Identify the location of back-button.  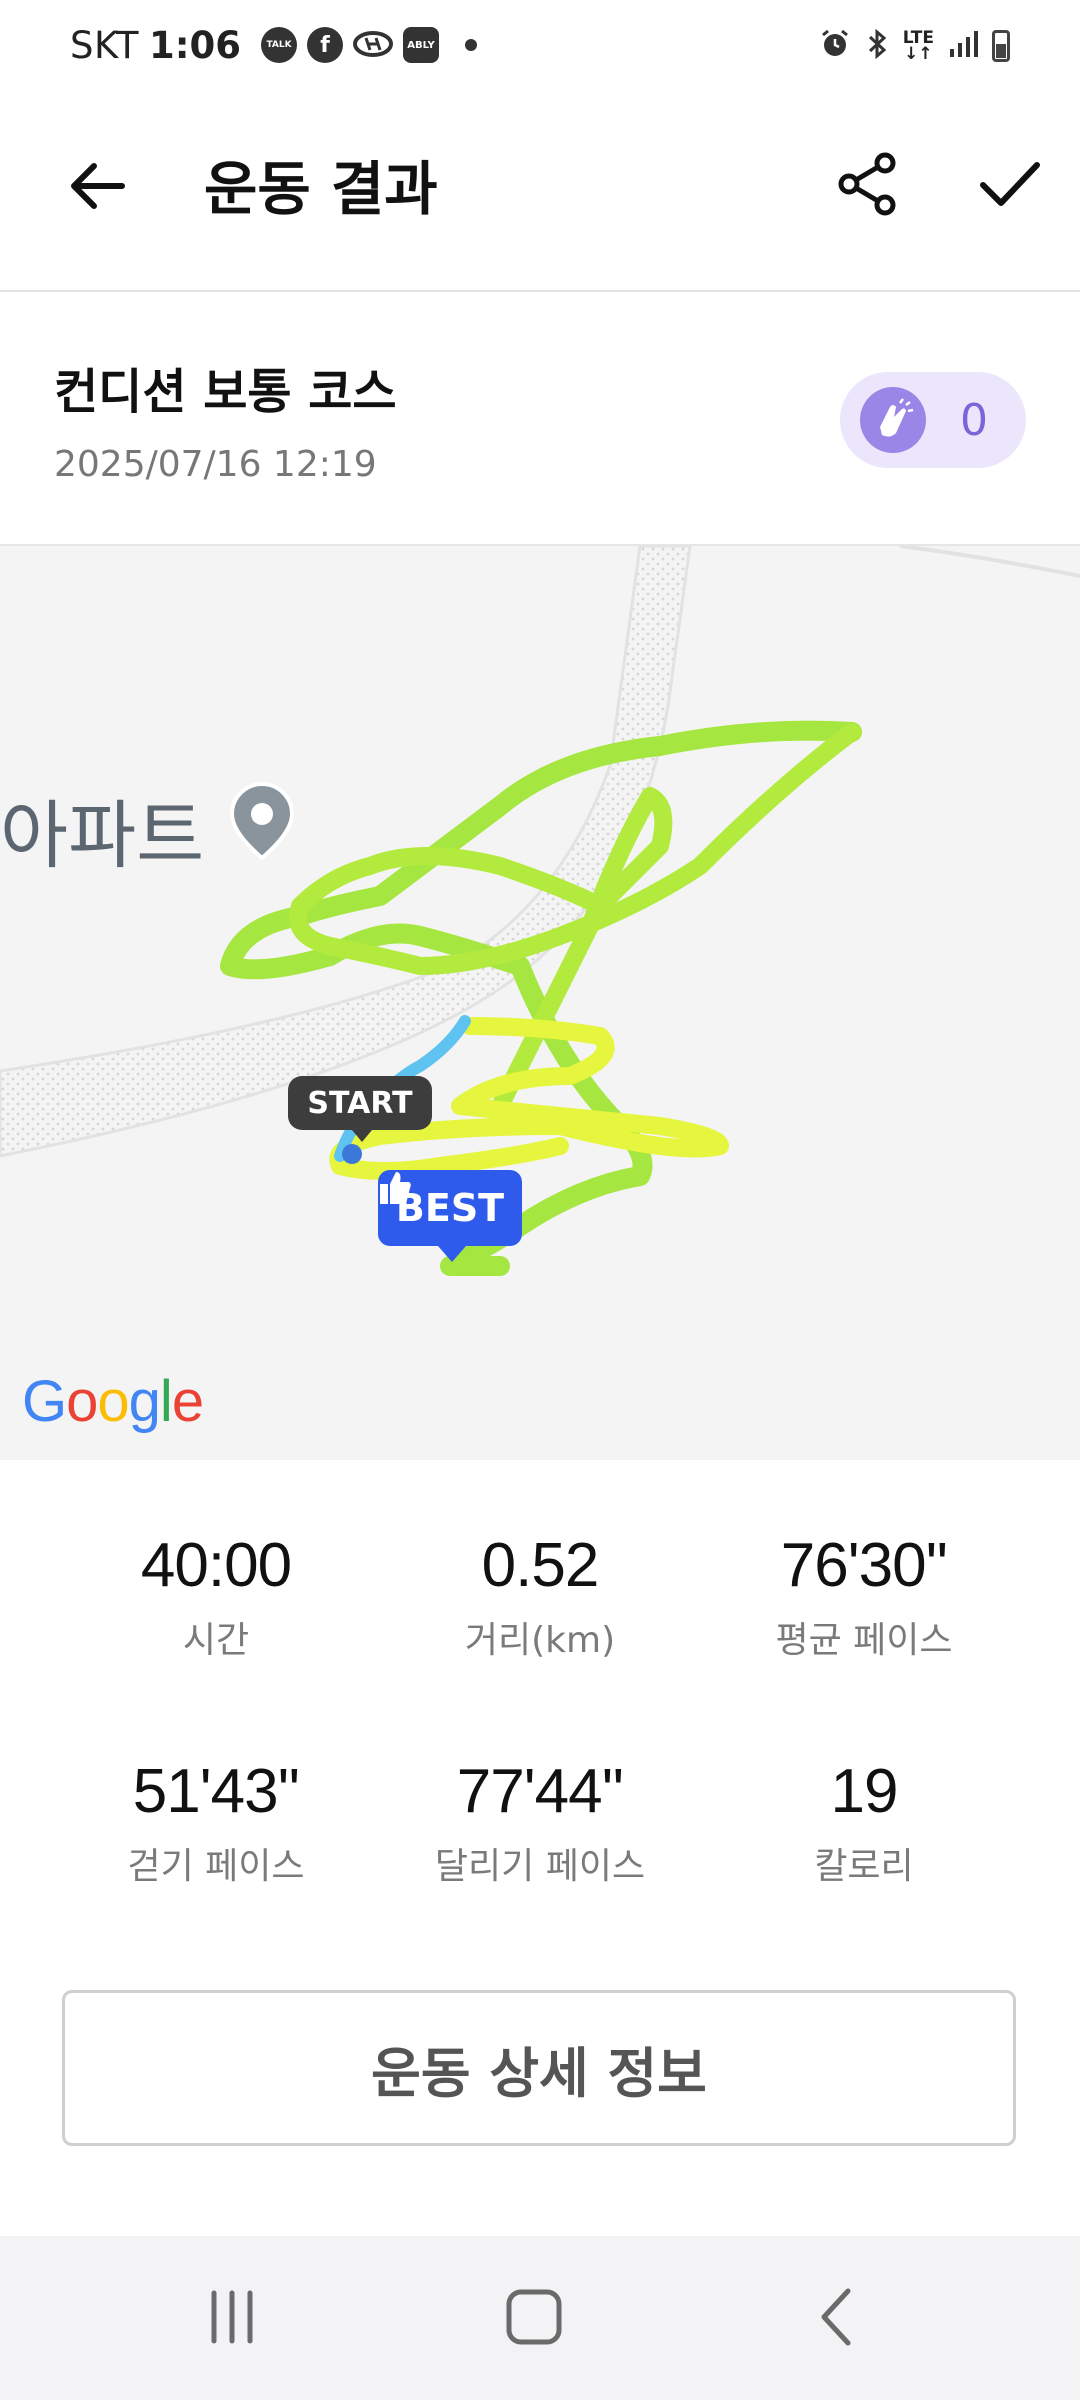
(98, 186).